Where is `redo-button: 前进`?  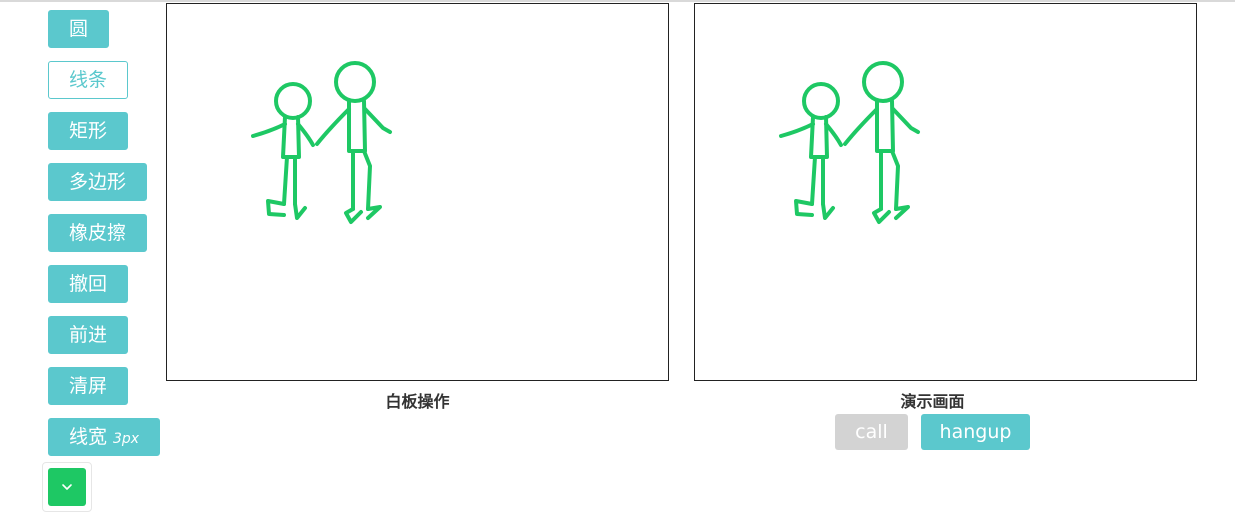
redo-button: 前进 is located at coordinates (88, 335).